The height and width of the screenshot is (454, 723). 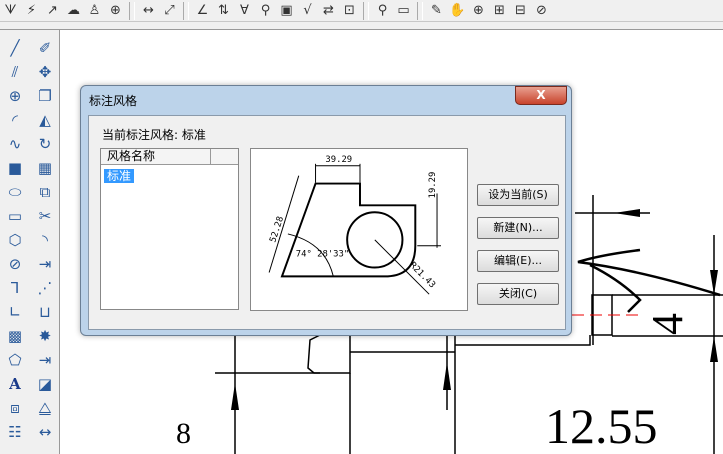 I want to click on spline-icon: ᗐ, so click(x=10, y=11).